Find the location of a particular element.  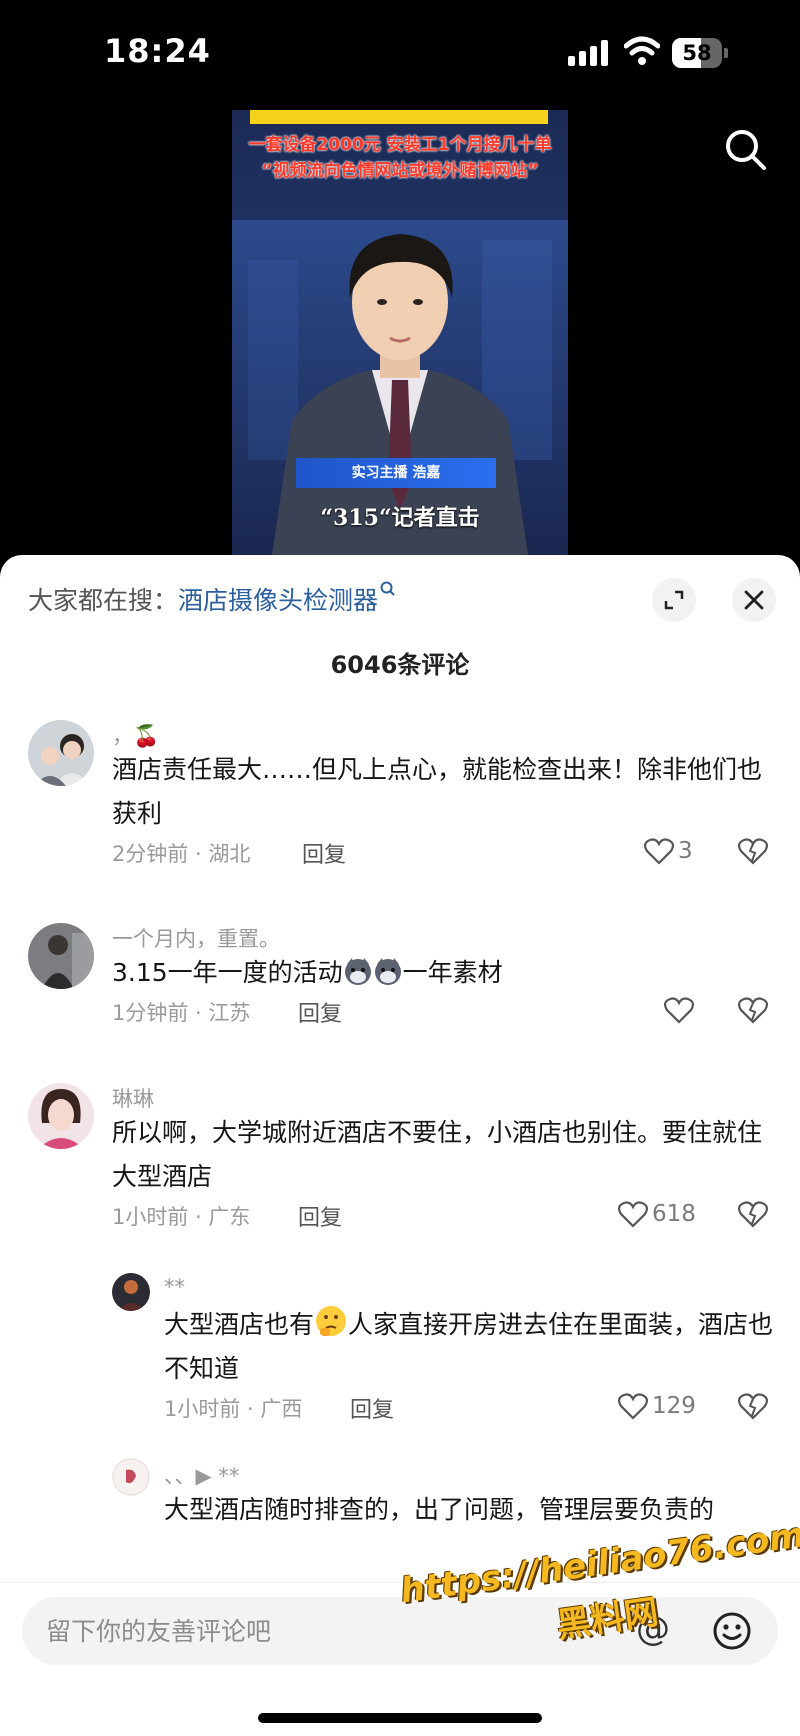

comment-username: 琳琳 is located at coordinates (133, 1098).